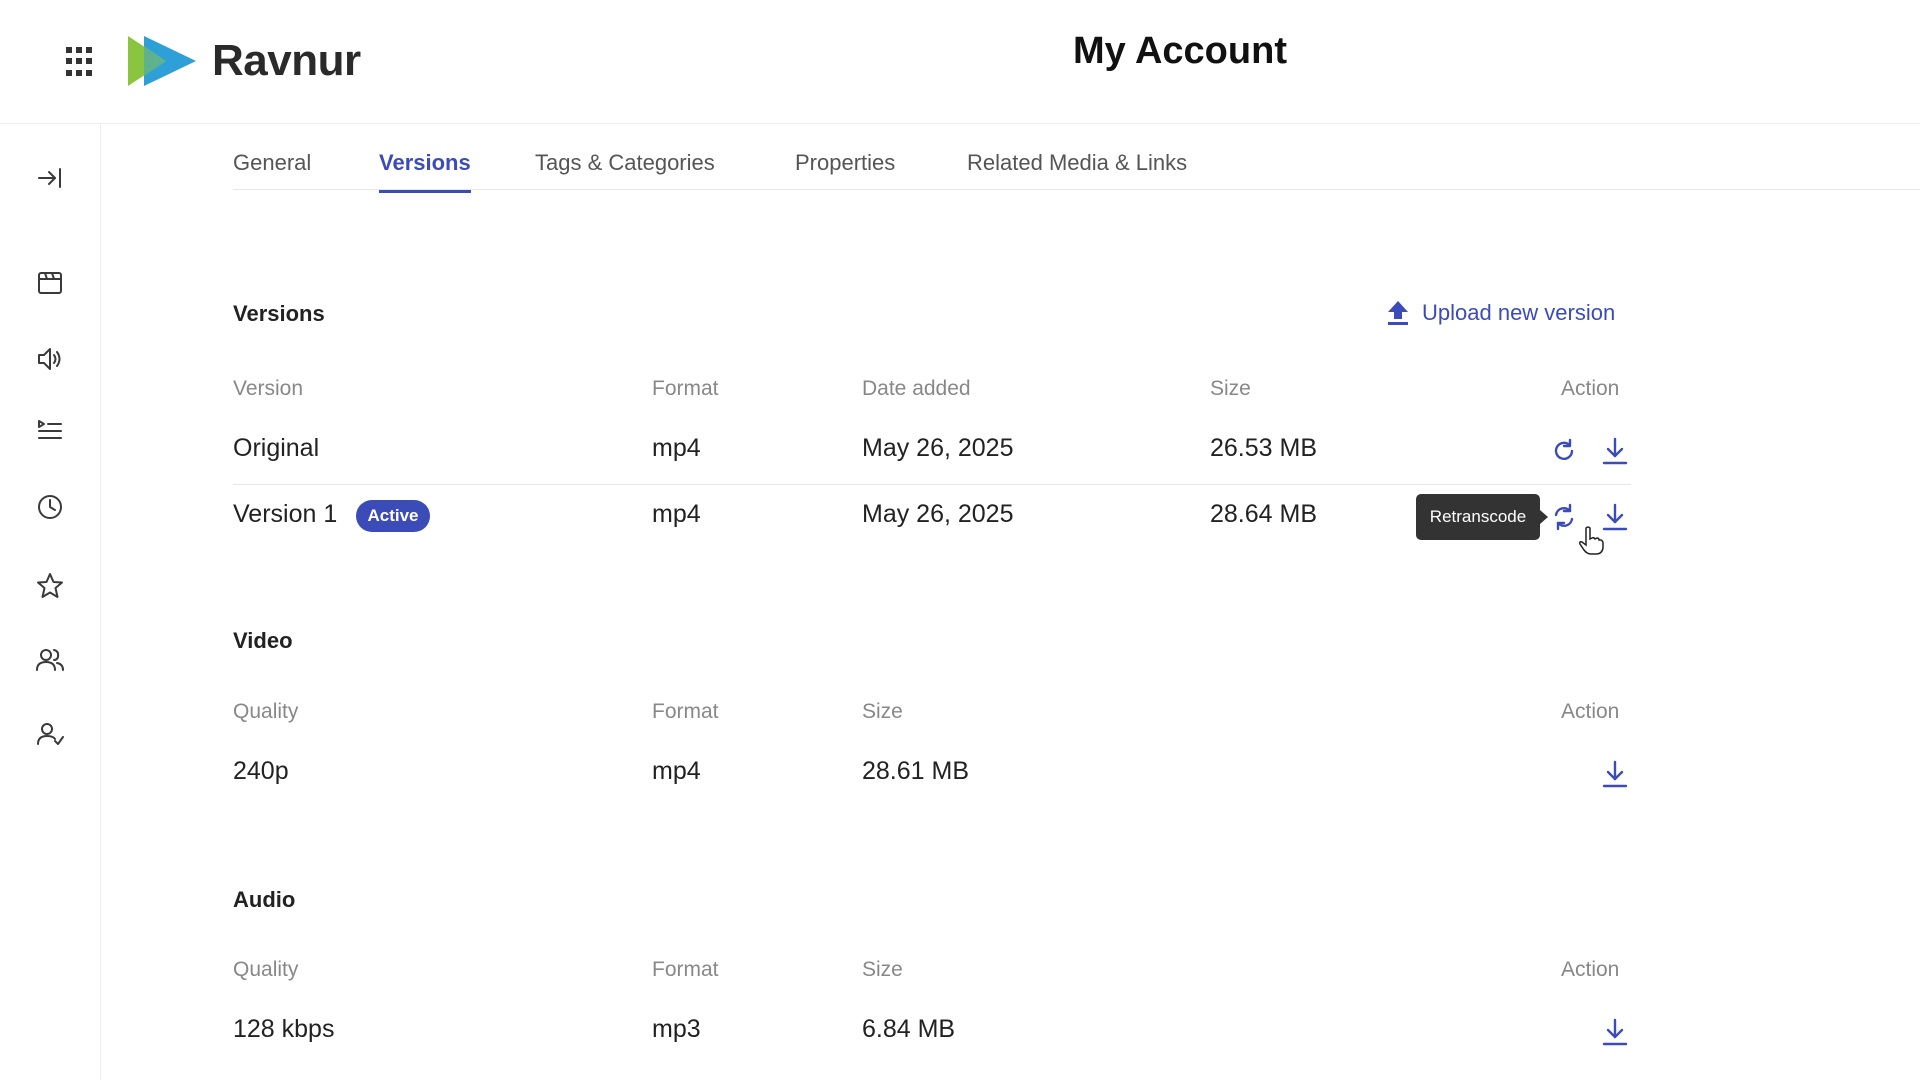 The image size is (1920, 1080). Describe the element at coordinates (909, 1029) in the screenshot. I see `audio-size: 6.84 MB` at that location.